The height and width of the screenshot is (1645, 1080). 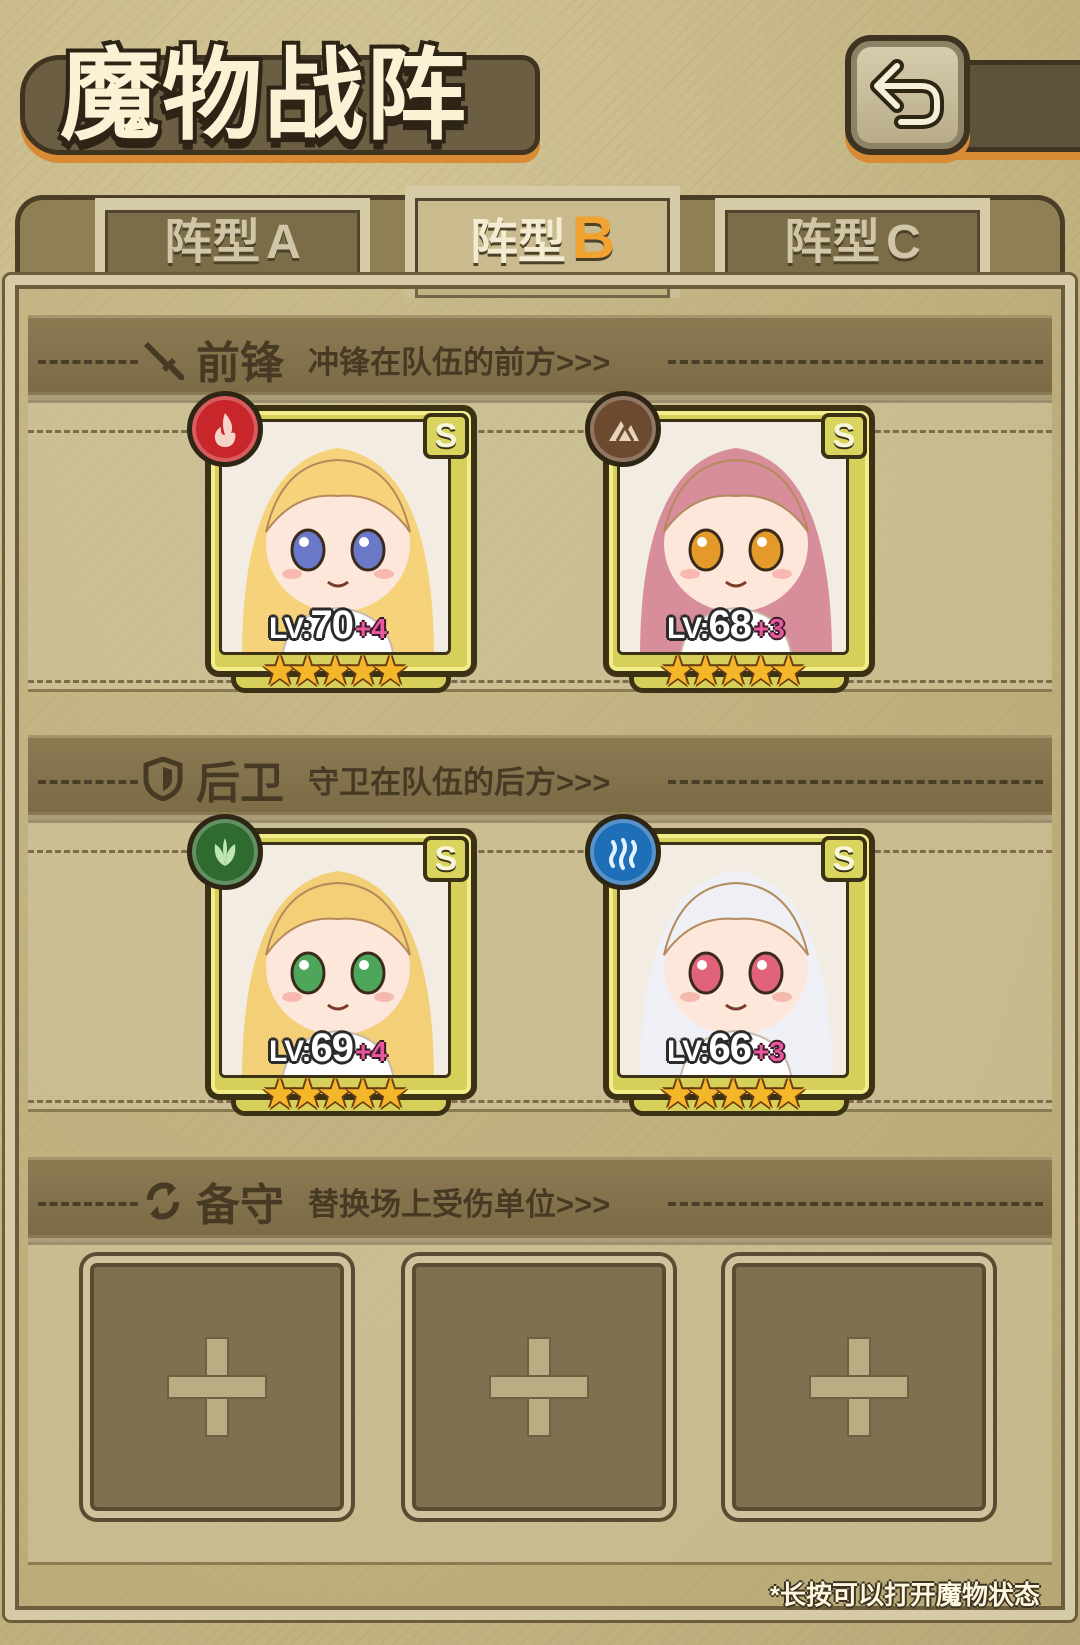 I want to click on reserve-section-header: 备守 替换场上受伤单位>>>, so click(x=375, y=1201).